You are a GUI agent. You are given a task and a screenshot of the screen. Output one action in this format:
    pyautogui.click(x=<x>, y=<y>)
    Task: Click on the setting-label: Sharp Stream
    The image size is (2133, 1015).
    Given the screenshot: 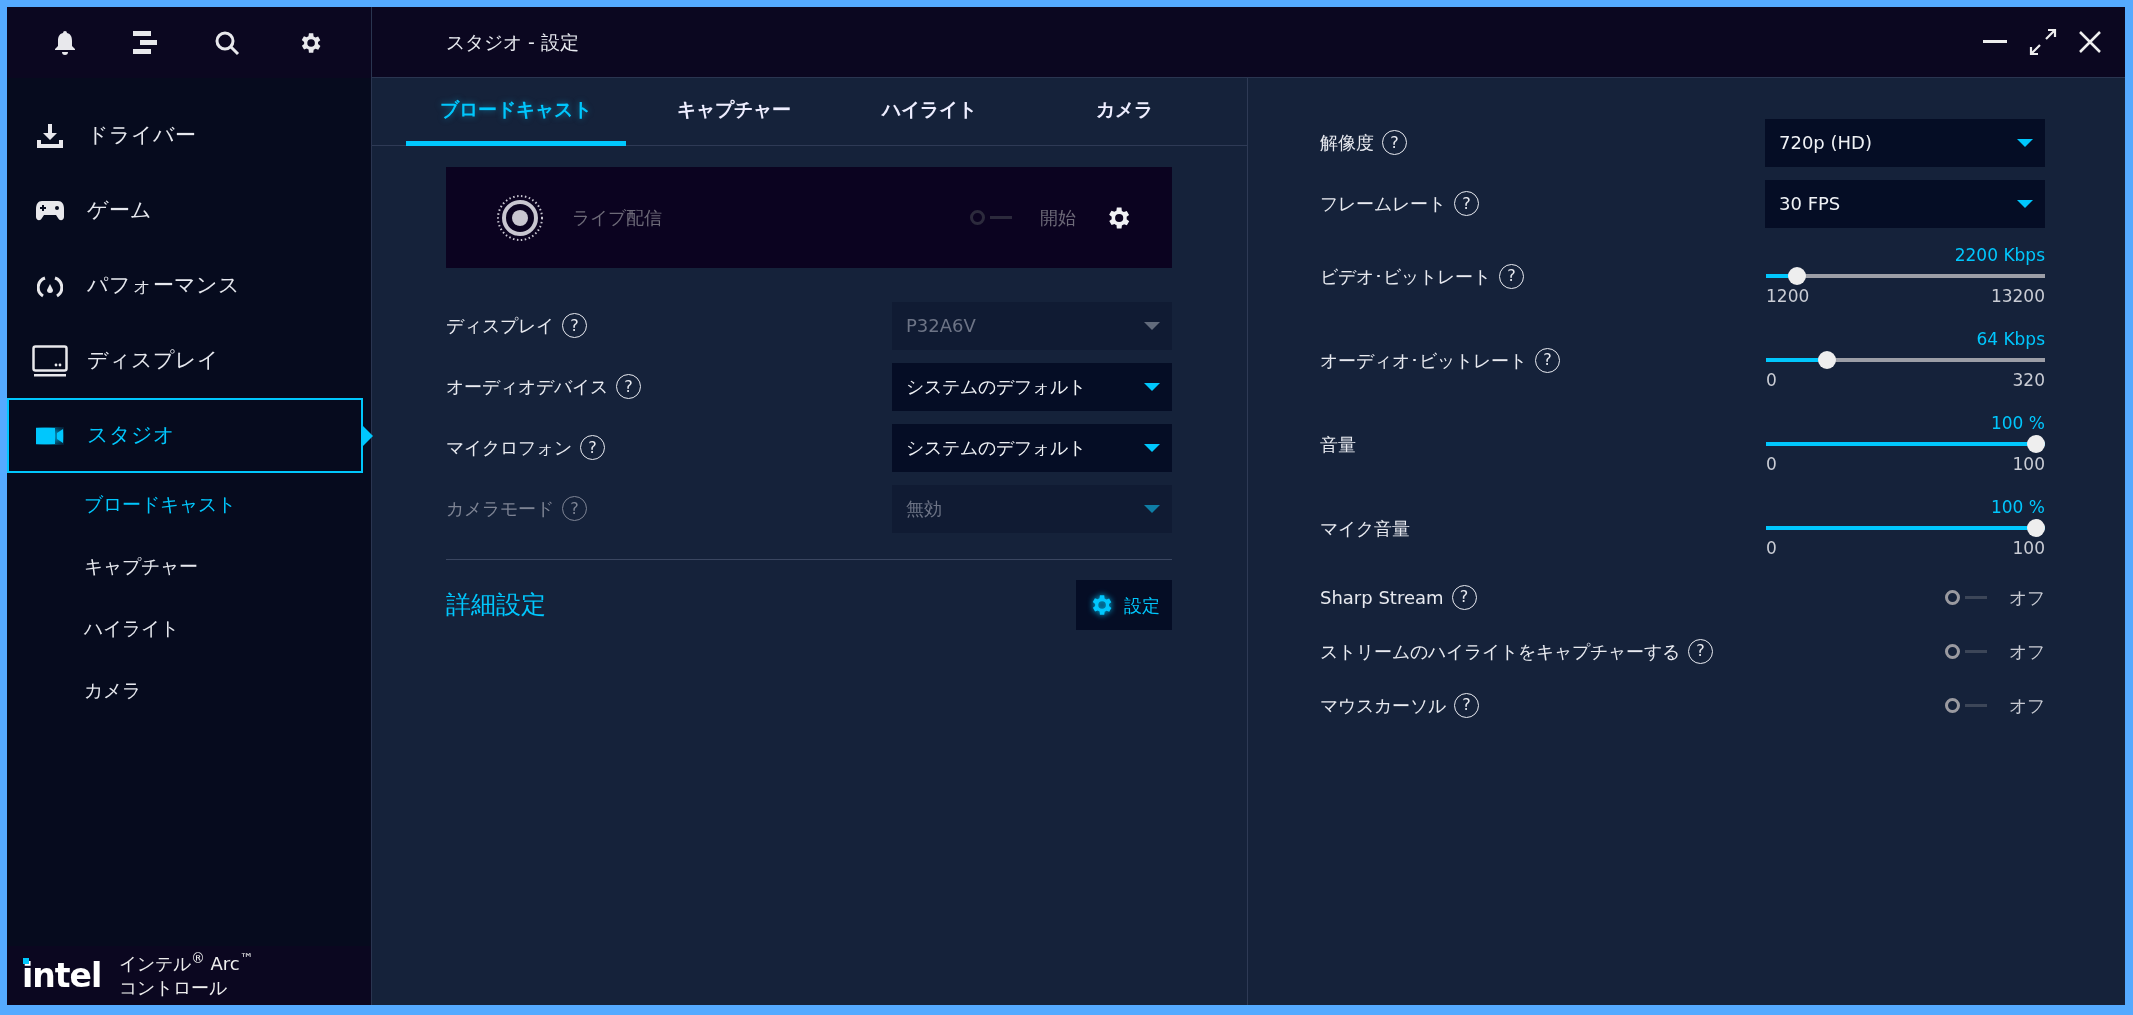 What is the action you would take?
    pyautogui.click(x=1382, y=597)
    